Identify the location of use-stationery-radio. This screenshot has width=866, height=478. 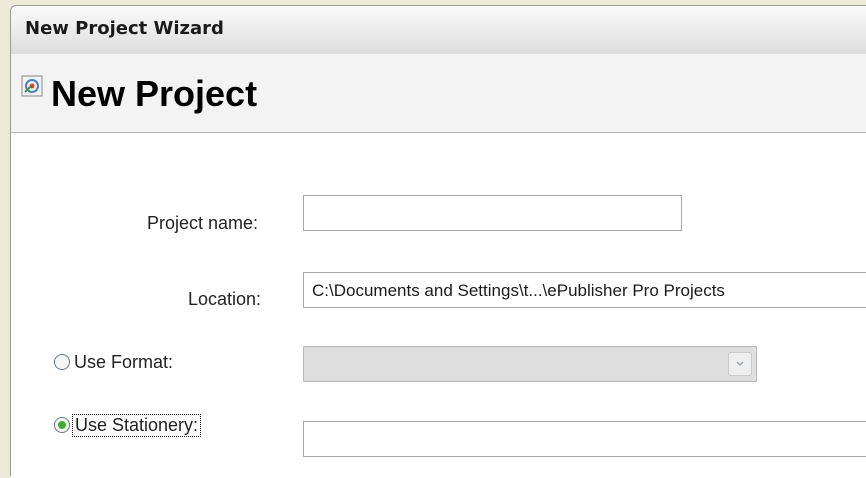
(62, 425).